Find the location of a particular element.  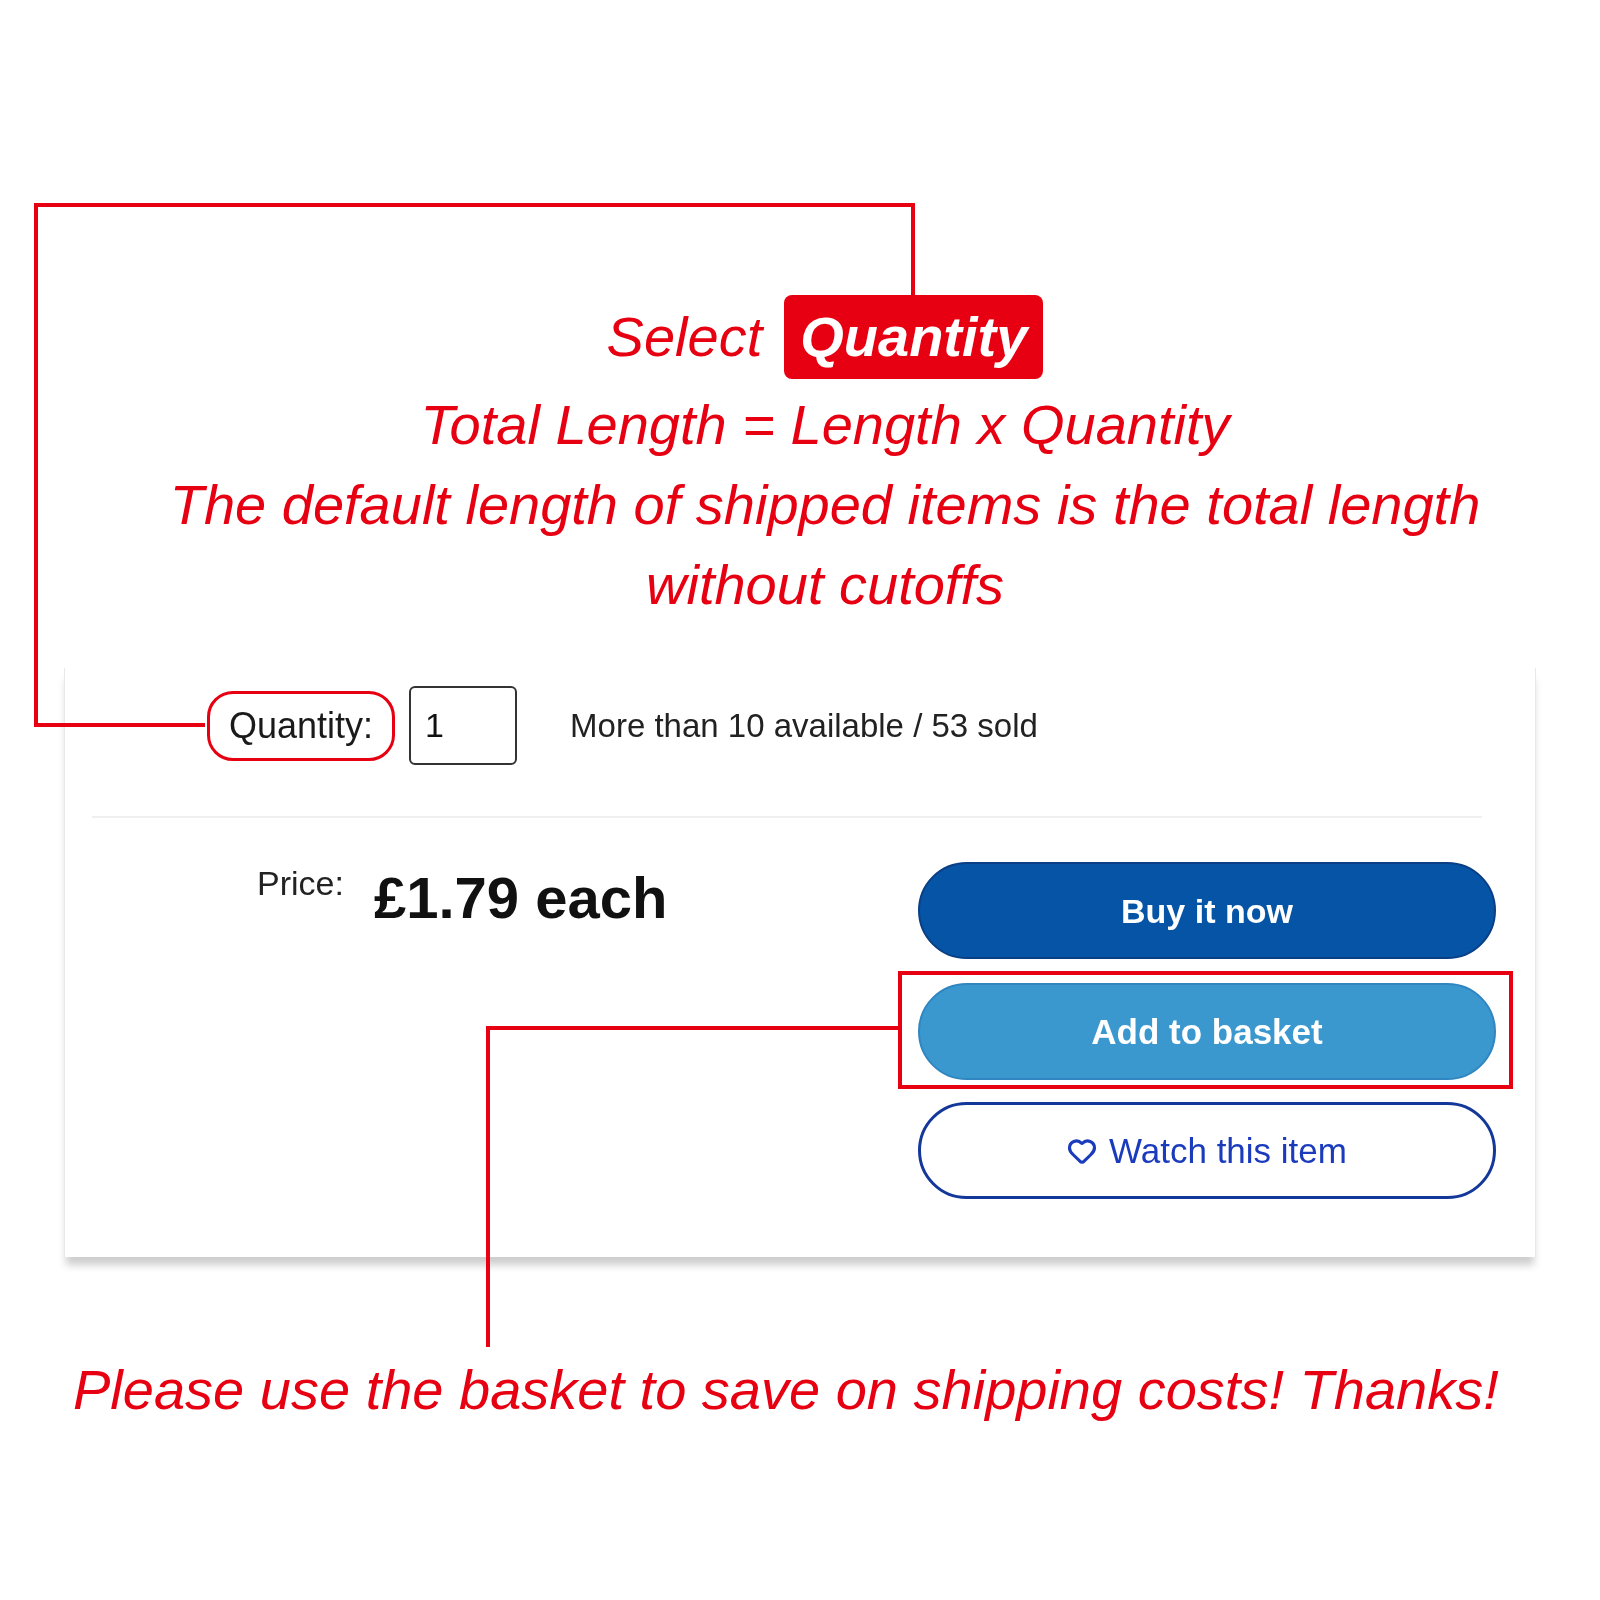

availability-text: More than 10 available / 53 sold is located at coordinates (804, 725).